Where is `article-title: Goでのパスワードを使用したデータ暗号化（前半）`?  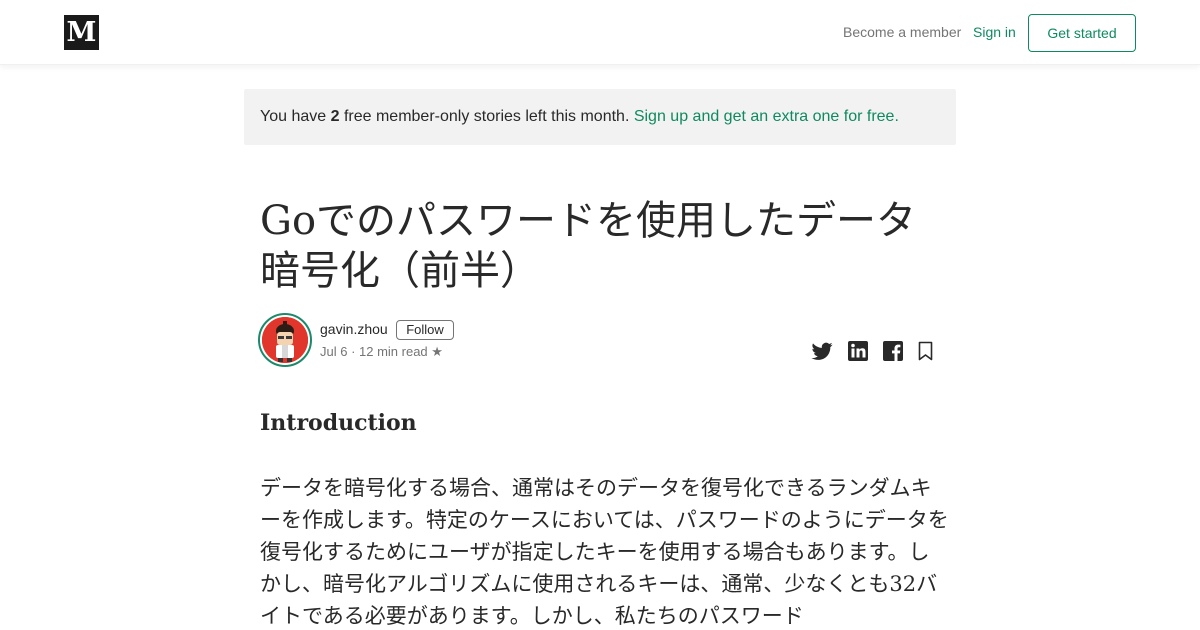
article-title: Goでのパスワードを使用したデータ暗号化（前半） is located at coordinates (588, 246).